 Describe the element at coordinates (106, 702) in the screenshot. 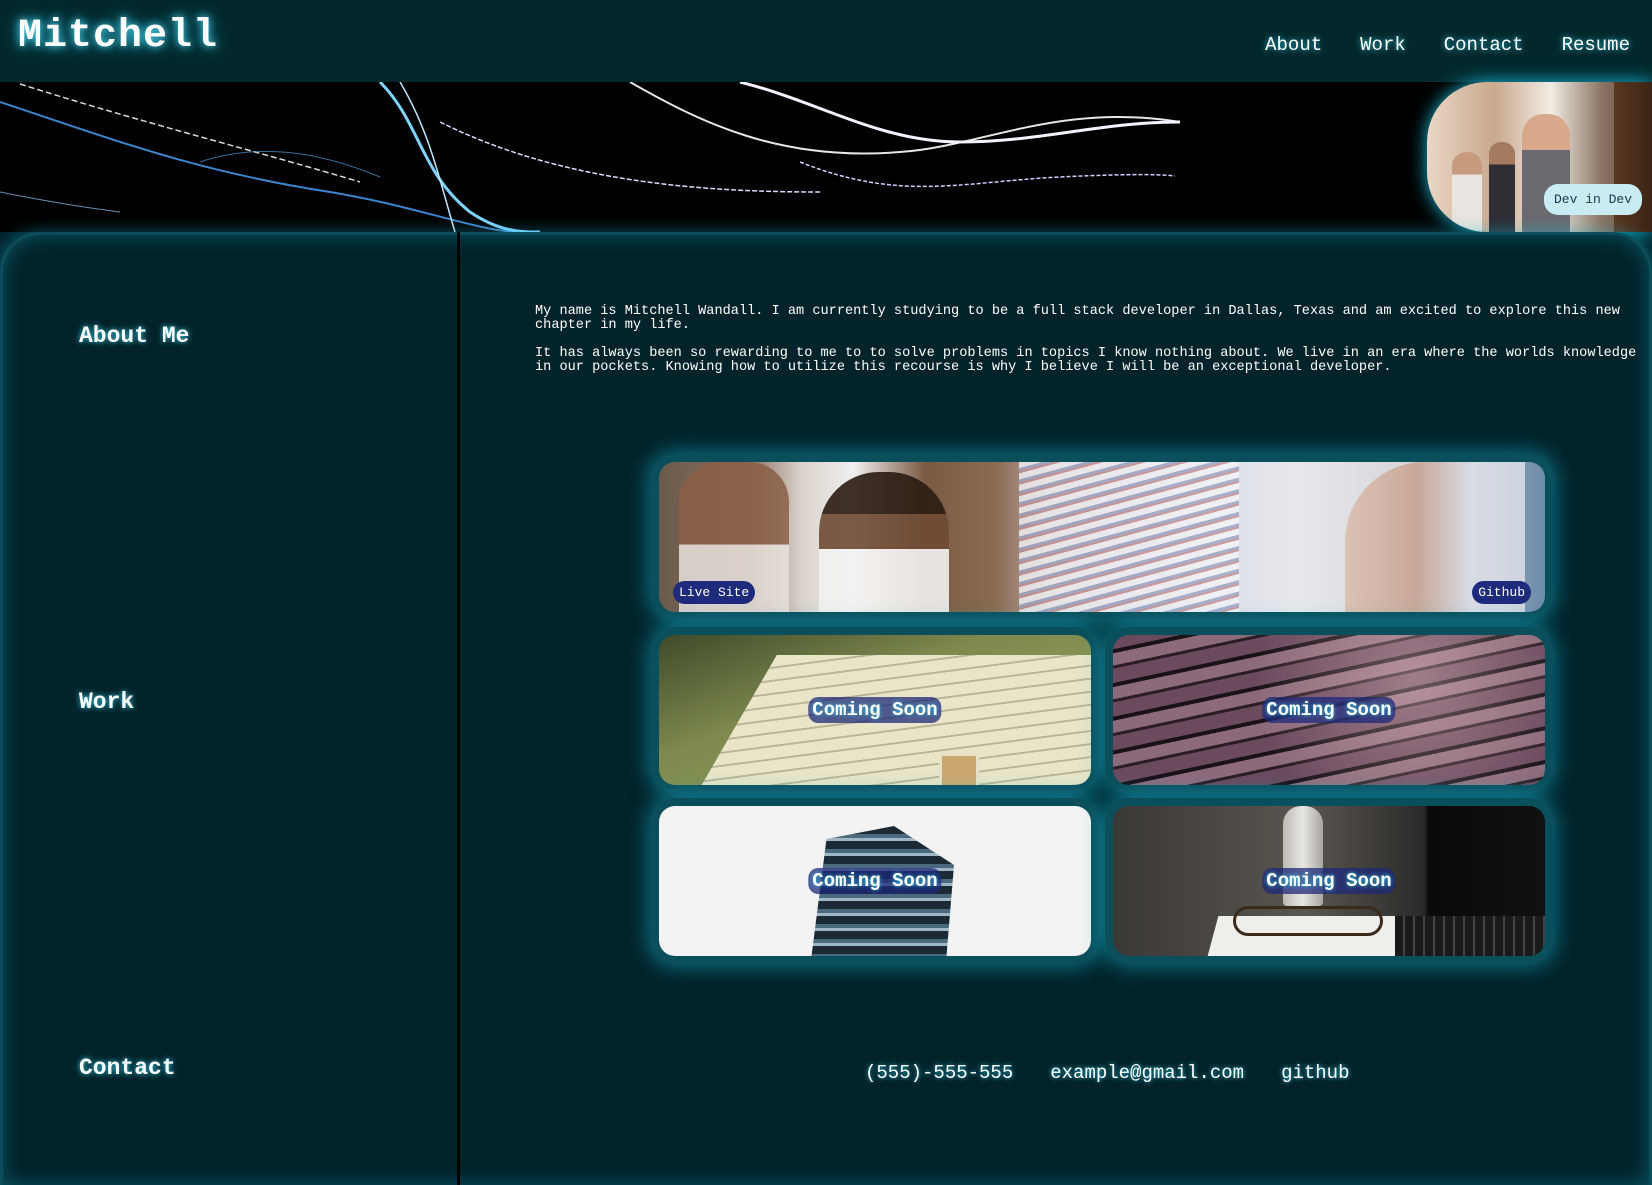

I see `sidebar-item-work: Work` at that location.